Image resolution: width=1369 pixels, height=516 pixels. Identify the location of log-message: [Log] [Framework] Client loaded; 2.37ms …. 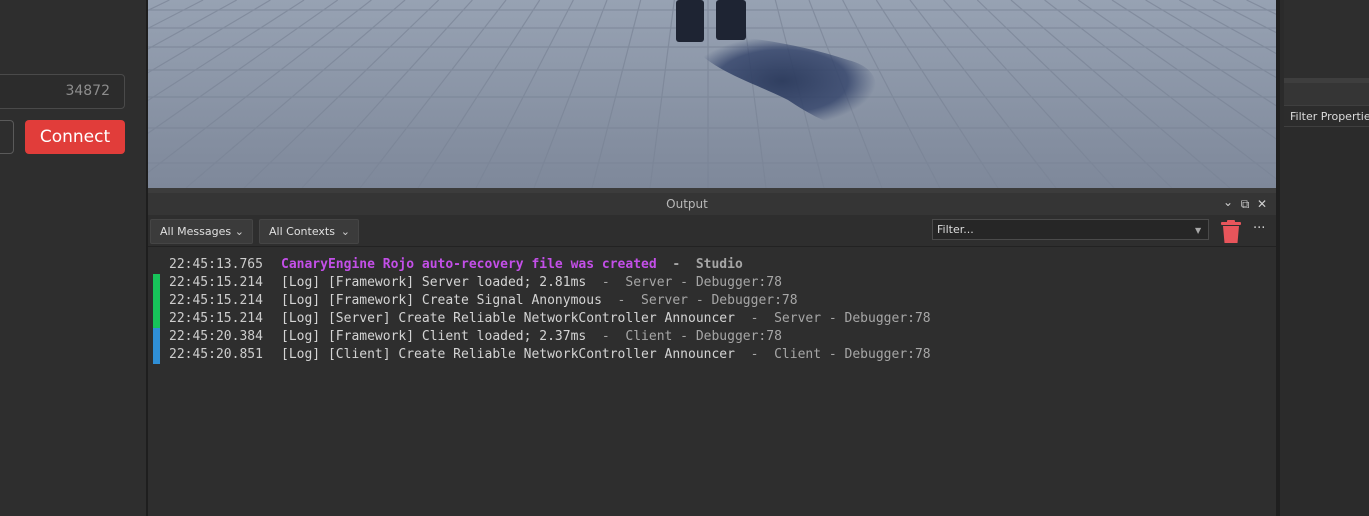
(531, 336).